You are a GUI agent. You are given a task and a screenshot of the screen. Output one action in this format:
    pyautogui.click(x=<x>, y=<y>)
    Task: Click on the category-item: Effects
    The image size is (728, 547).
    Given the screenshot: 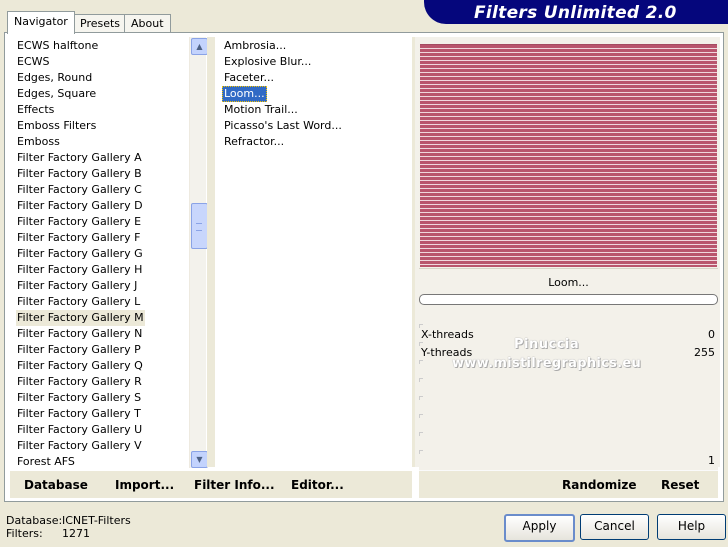 What is the action you would take?
    pyautogui.click(x=35, y=110)
    